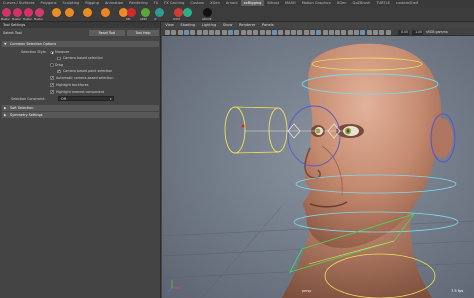 The width and height of the screenshot is (474, 298). What do you see at coordinates (52, 65) in the screenshot?
I see `drag-radio` at bounding box center [52, 65].